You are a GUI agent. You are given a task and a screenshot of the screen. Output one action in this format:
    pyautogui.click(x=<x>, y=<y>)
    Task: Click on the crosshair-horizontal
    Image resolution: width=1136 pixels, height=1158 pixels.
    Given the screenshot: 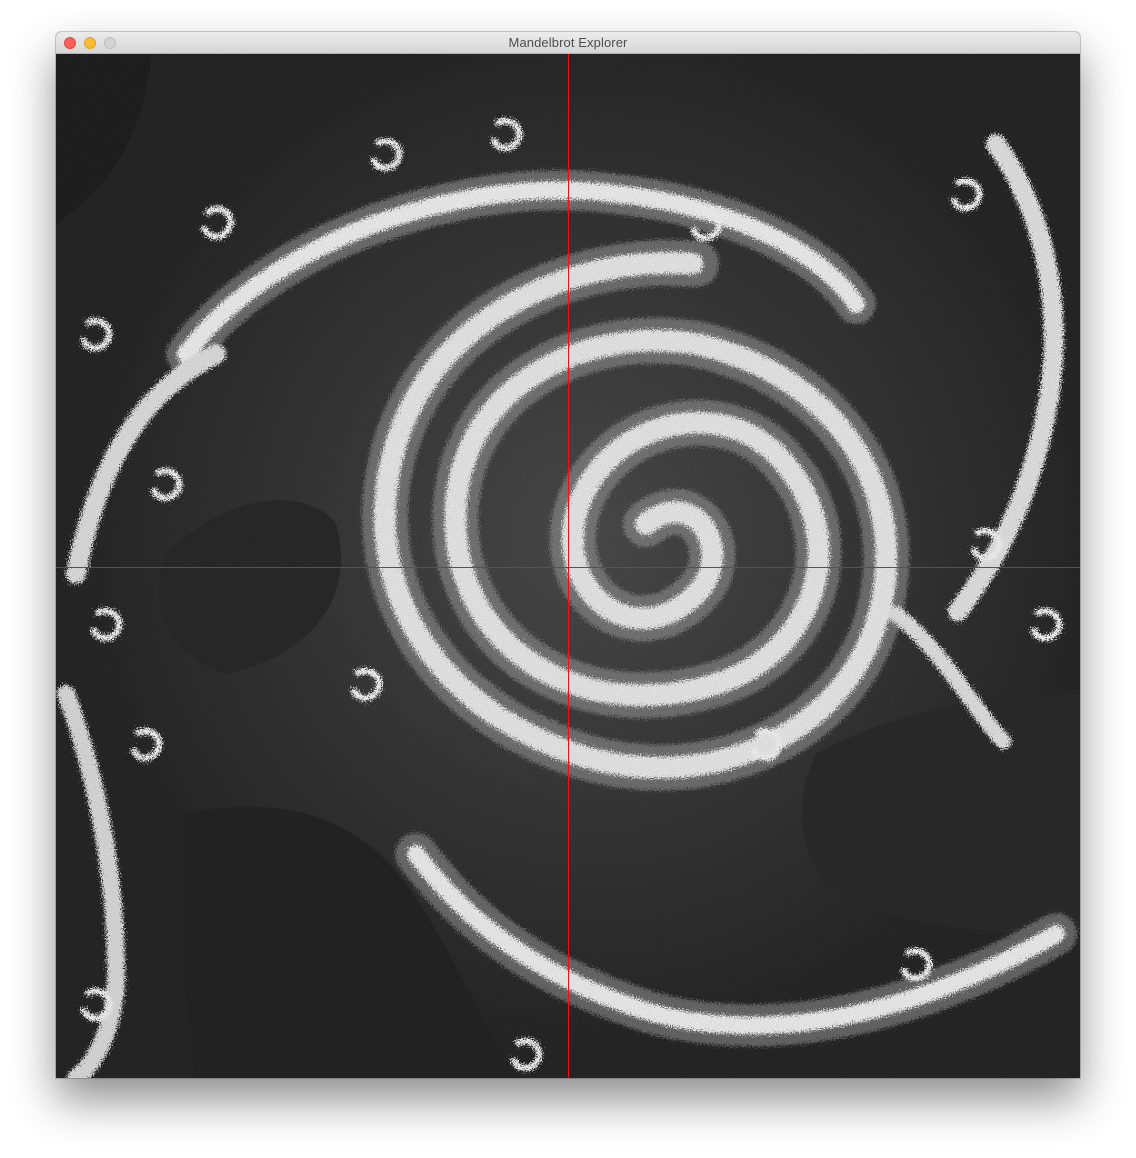 What is the action you would take?
    pyautogui.click(x=568, y=567)
    